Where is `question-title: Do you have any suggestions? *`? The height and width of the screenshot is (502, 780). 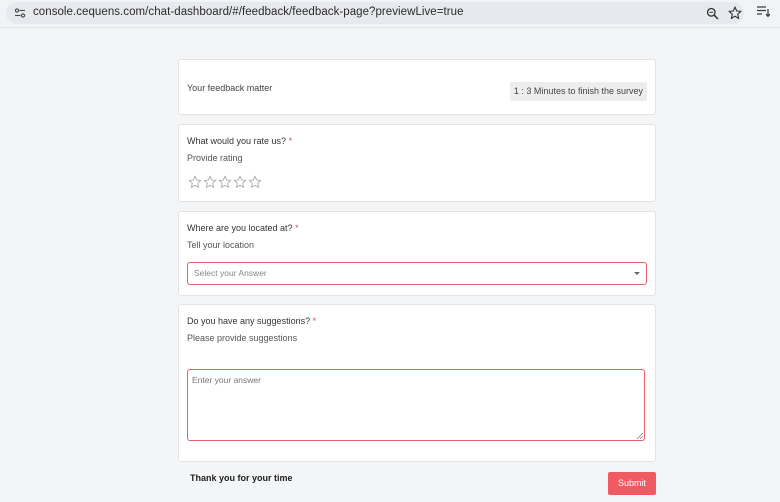
question-title: Do you have any suggestions? * is located at coordinates (251, 321).